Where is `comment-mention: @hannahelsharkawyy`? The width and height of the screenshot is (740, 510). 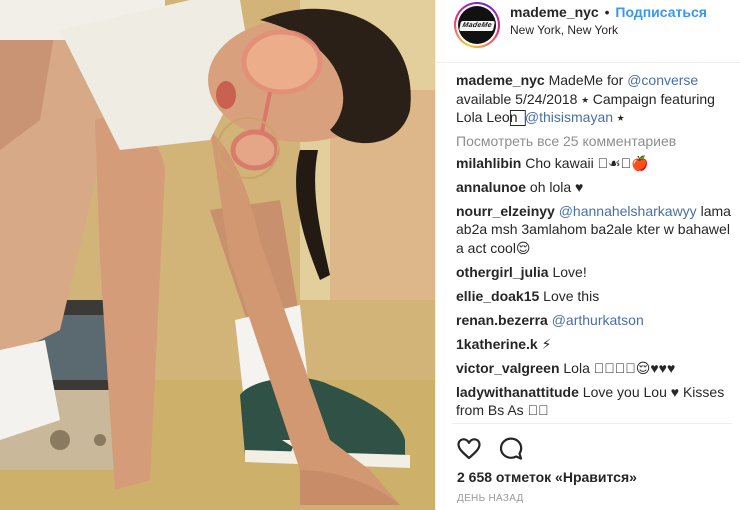 comment-mention: @hannahelsharkawyy is located at coordinates (628, 211).